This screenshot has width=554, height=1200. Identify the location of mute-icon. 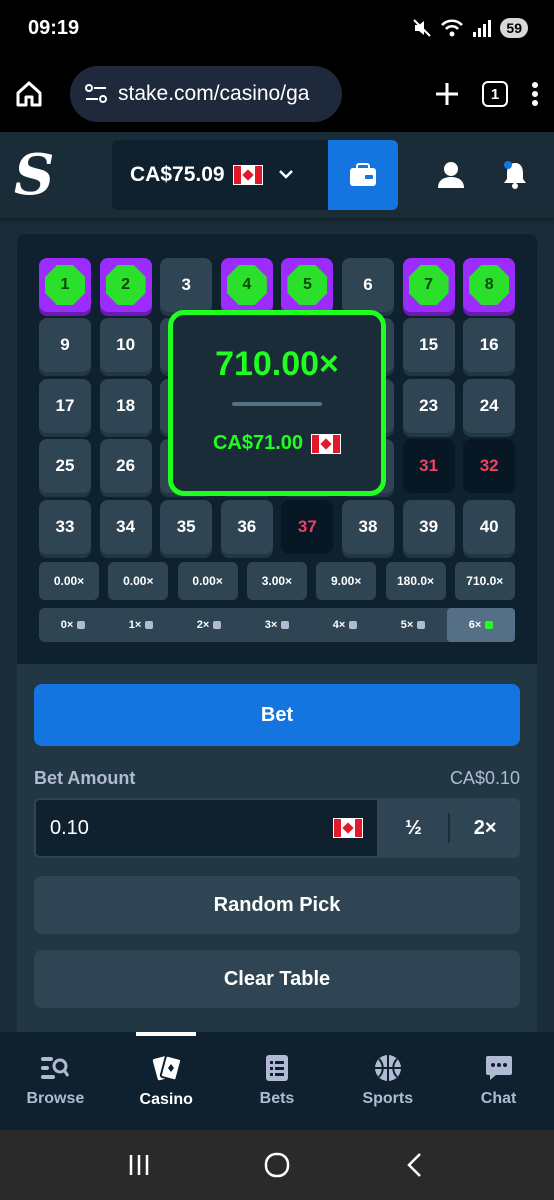
(422, 28).